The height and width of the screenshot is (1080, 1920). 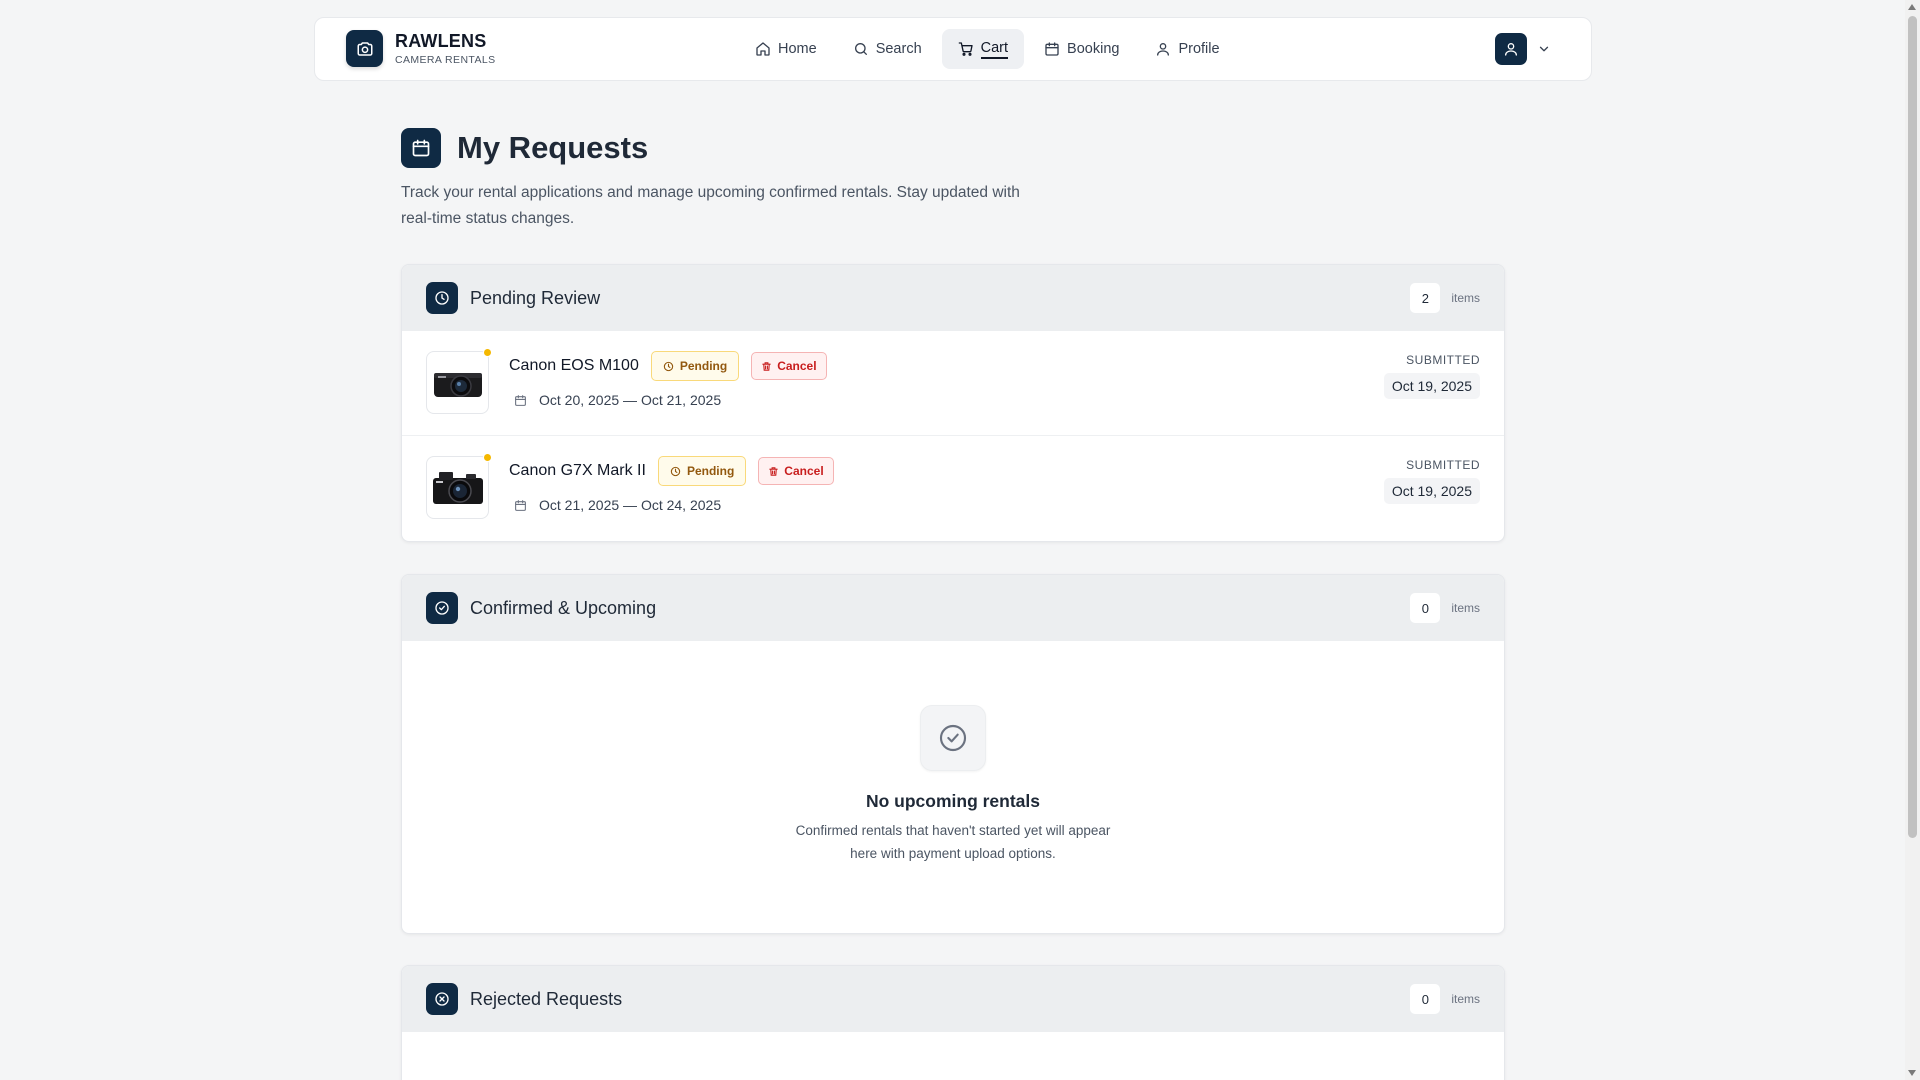 I want to click on x-circle-icon, so click(x=442, y=999).